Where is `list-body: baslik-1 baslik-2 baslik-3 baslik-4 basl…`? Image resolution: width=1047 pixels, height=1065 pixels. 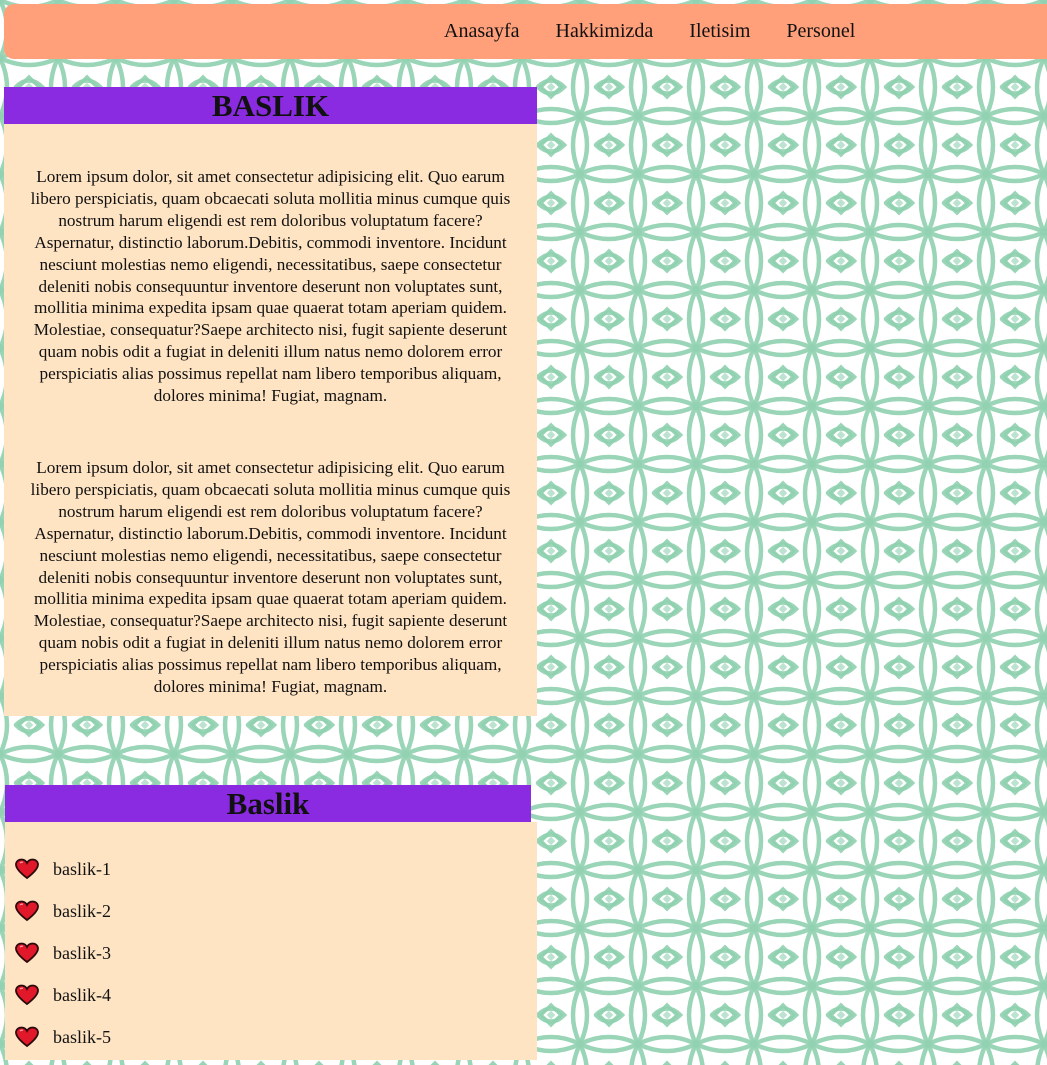 list-body: baslik-1 baslik-2 baslik-3 baslik-4 basl… is located at coordinates (271, 941).